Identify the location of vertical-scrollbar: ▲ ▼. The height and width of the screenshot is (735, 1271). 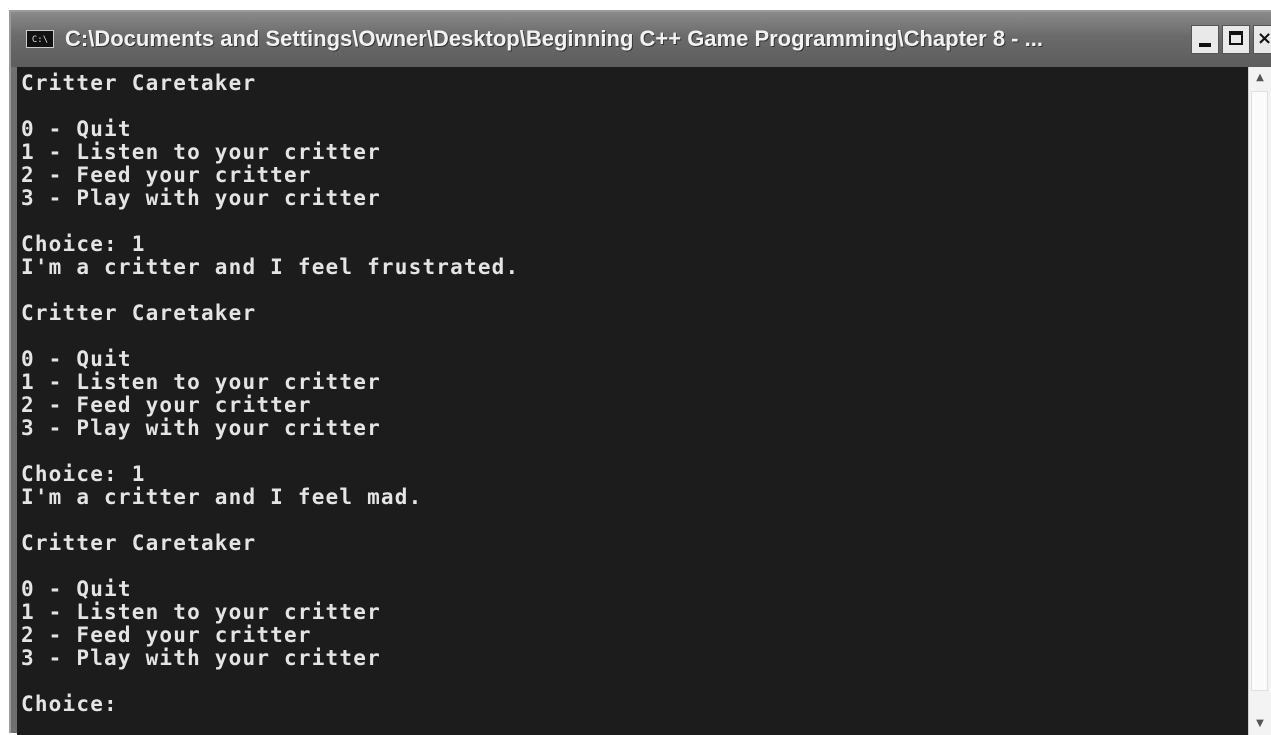
(1259, 401).